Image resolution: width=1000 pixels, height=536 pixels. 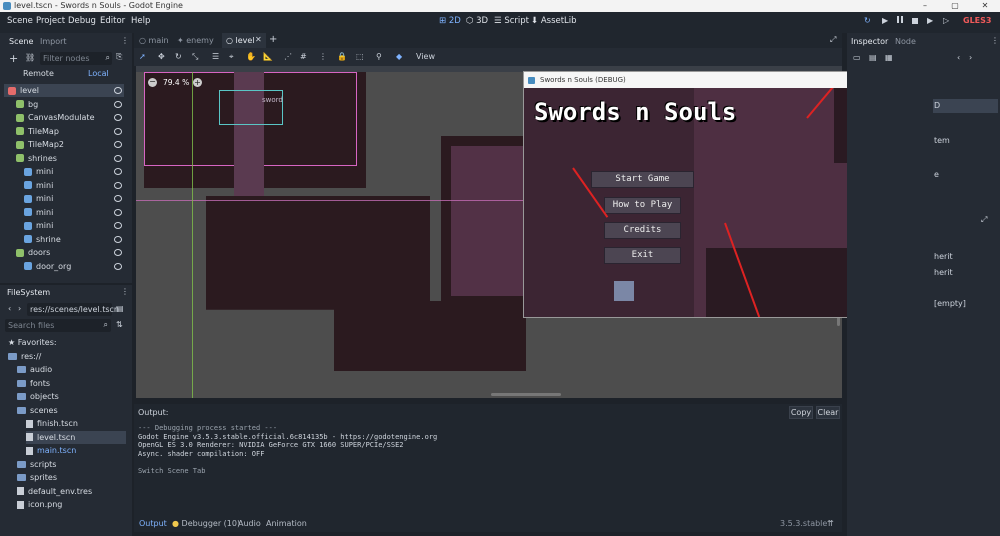 What do you see at coordinates (176, 82) in the screenshot?
I see `zoom-level: 79.4 %` at bounding box center [176, 82].